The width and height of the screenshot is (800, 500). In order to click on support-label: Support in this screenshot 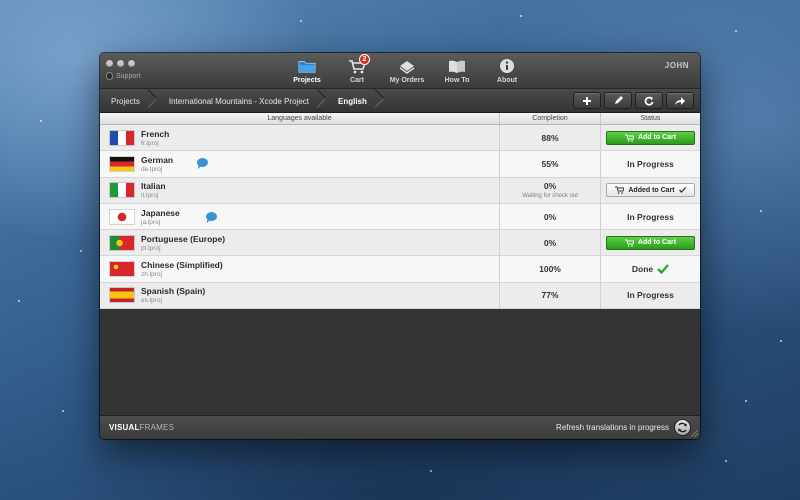, I will do `click(128, 76)`.